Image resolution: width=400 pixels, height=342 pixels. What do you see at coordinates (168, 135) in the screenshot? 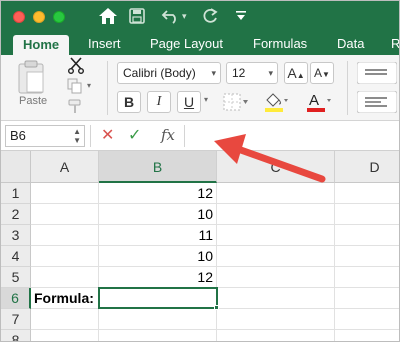
I see `insert-function-button: fx` at bounding box center [168, 135].